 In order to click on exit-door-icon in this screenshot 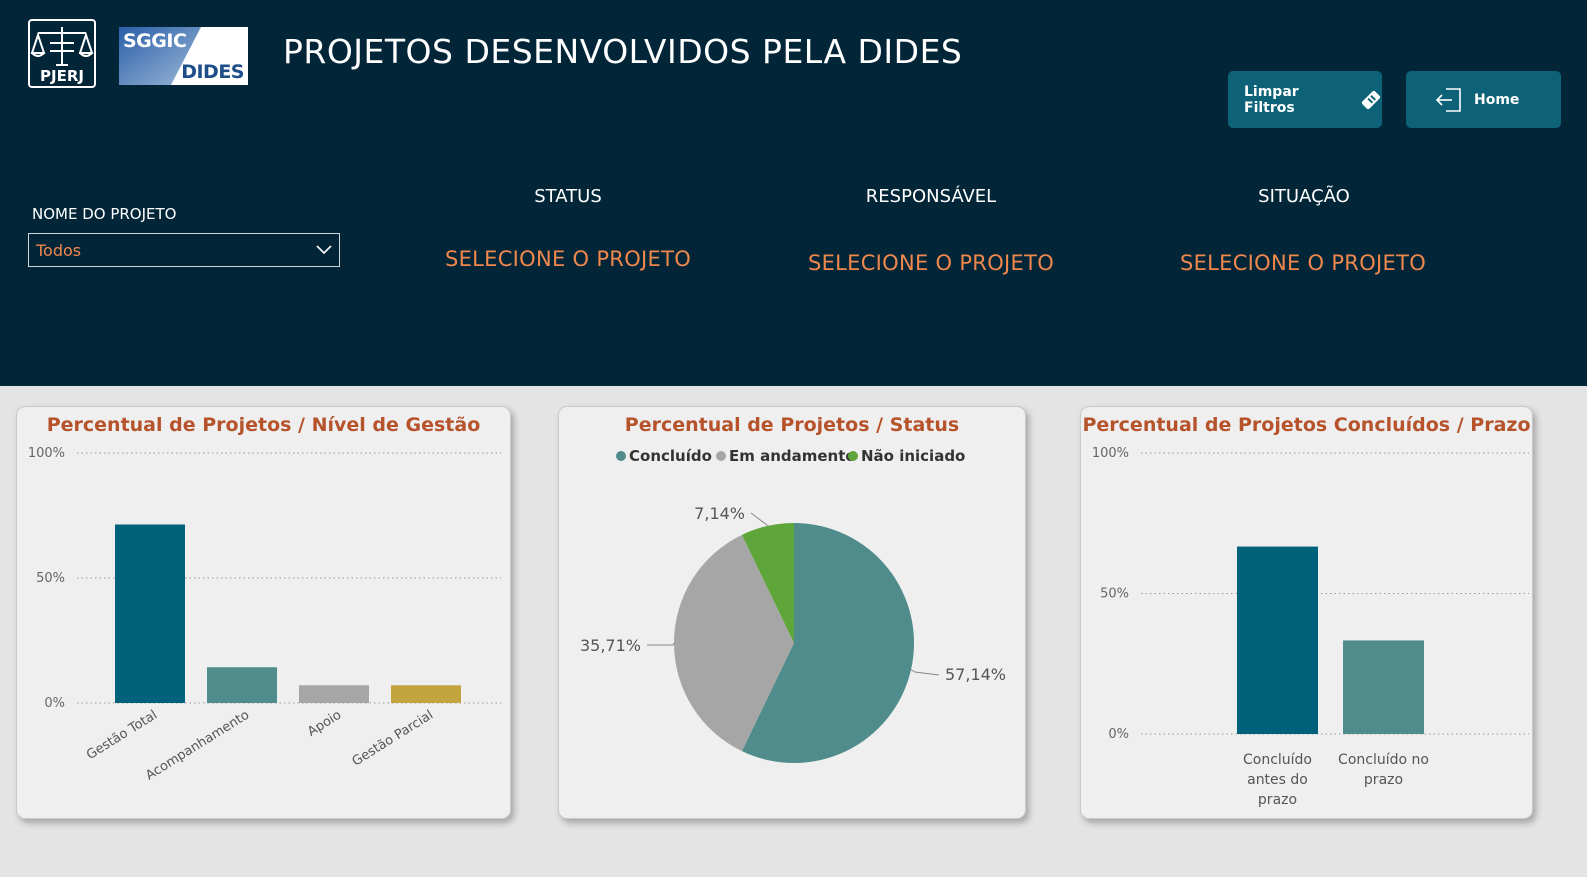, I will do `click(1448, 99)`.